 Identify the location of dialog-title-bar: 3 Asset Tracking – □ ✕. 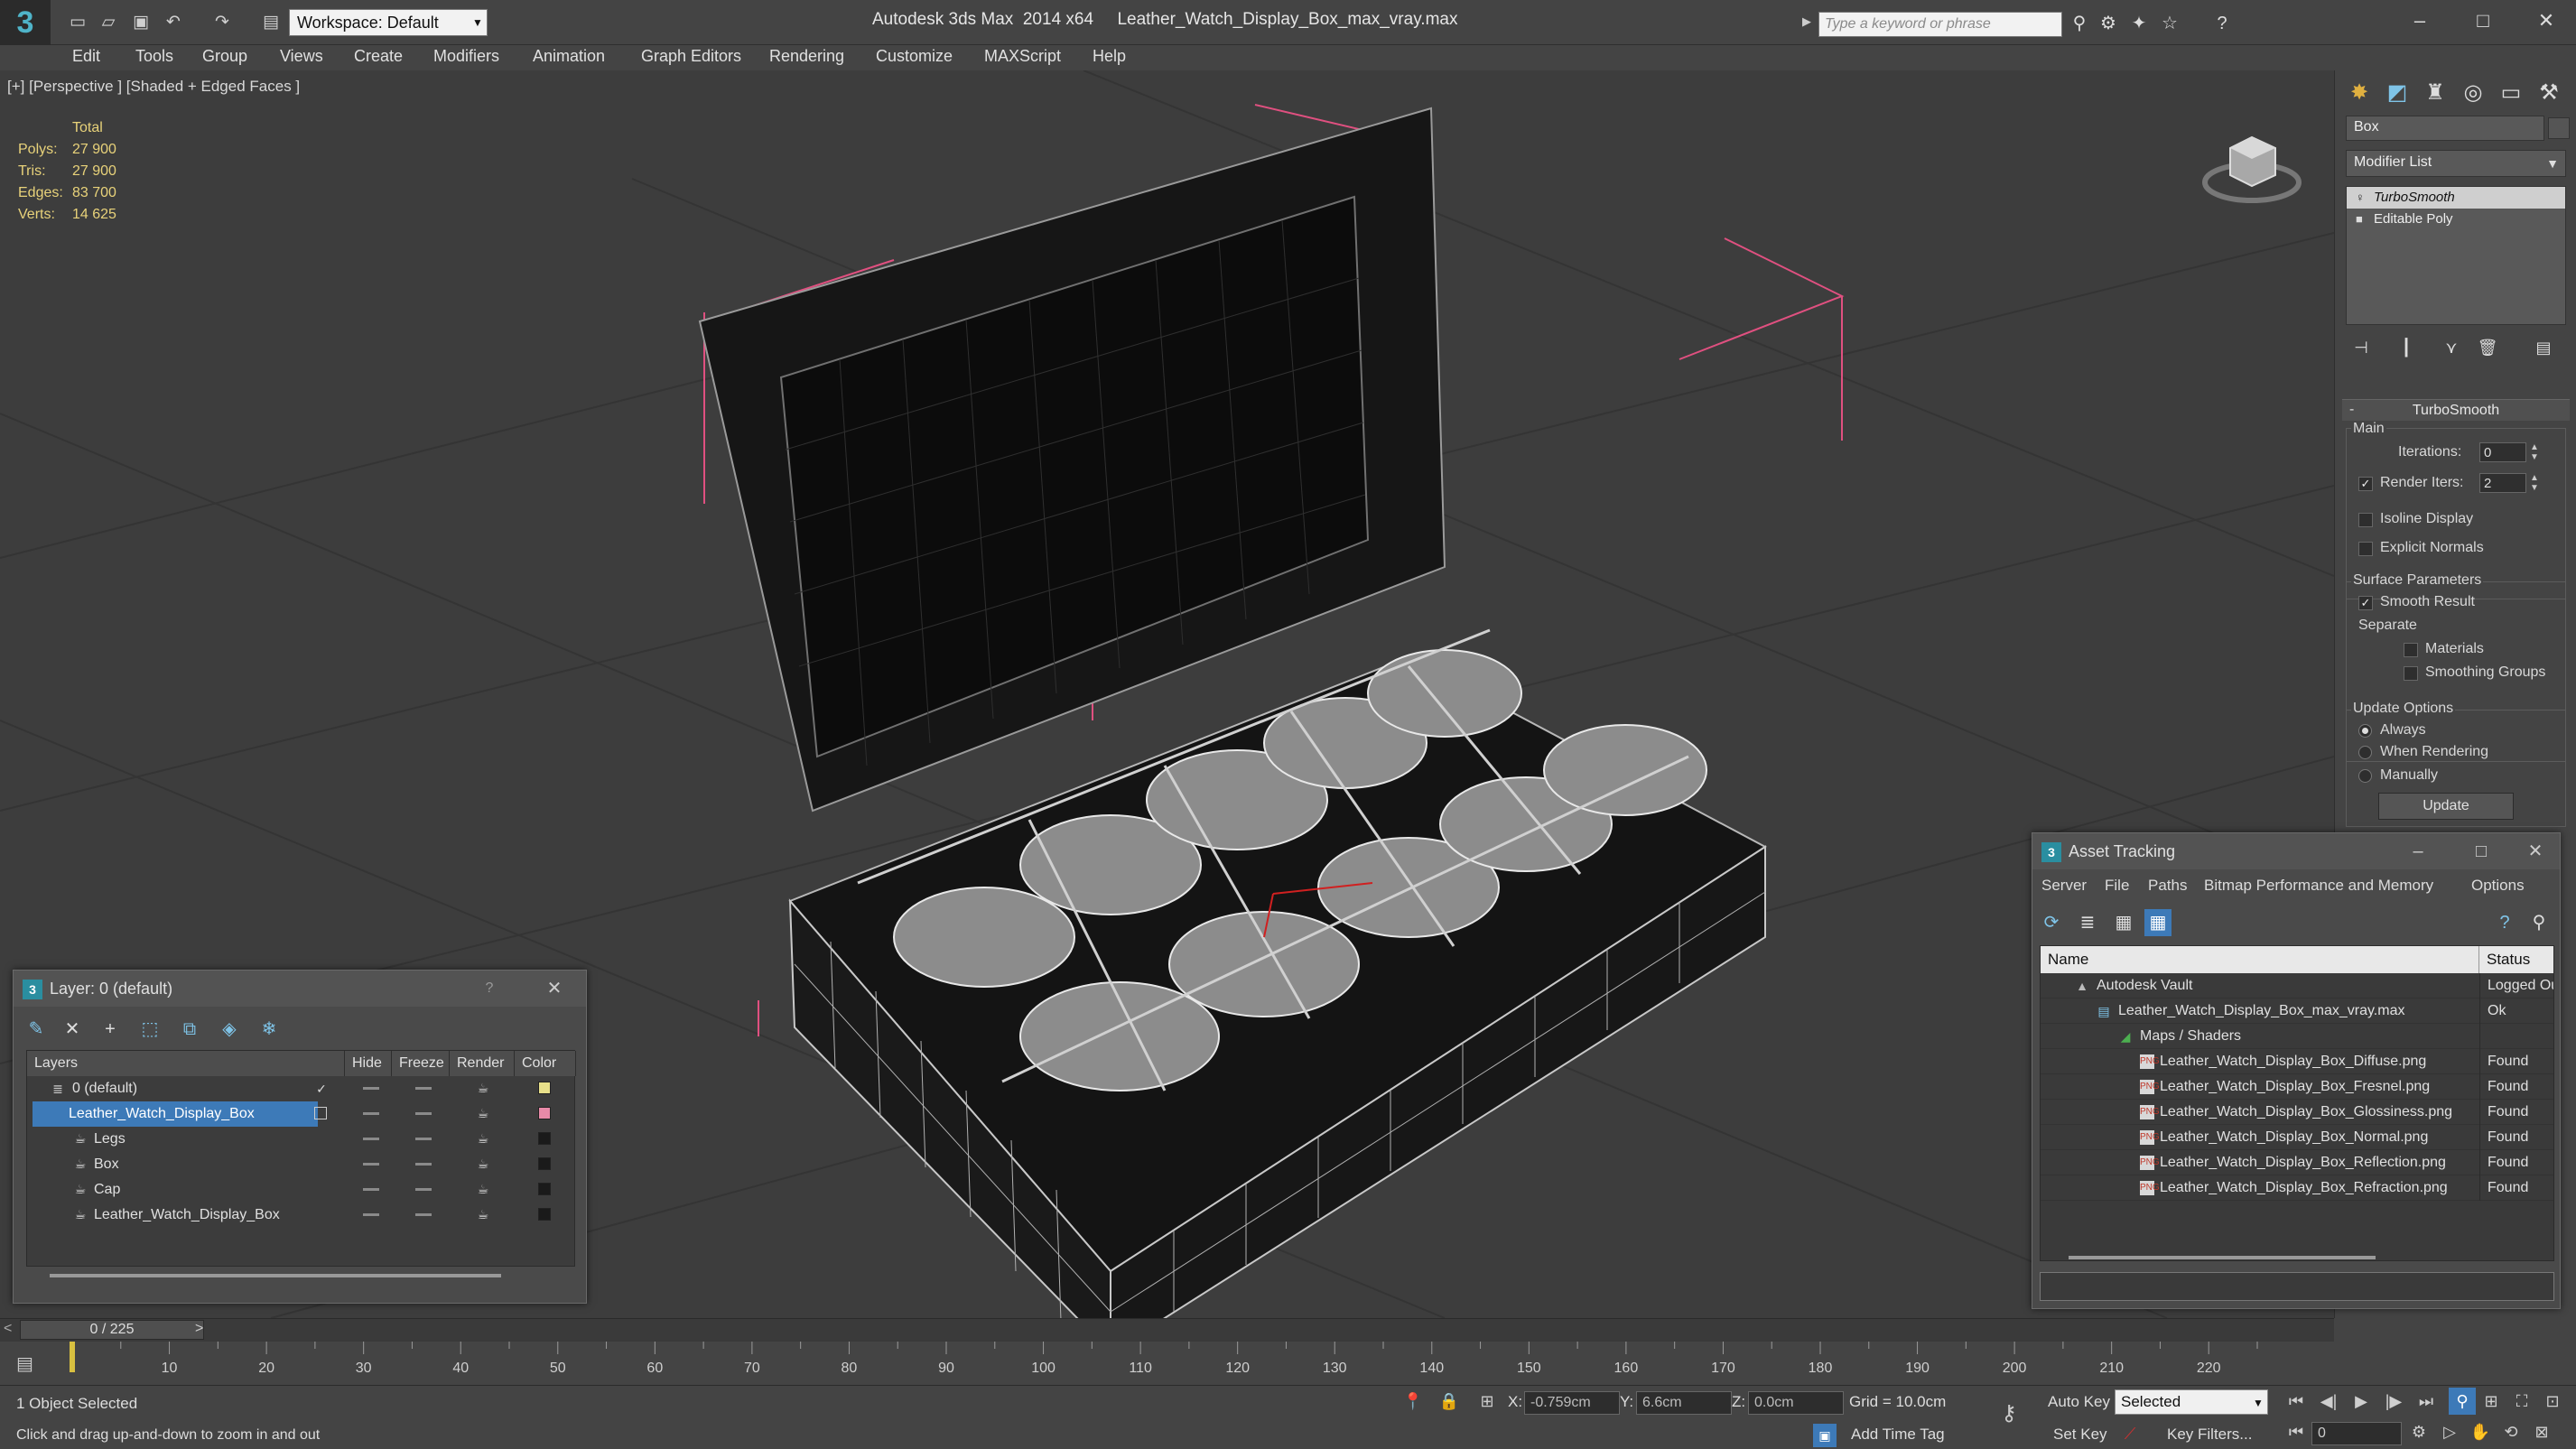
(2296, 851).